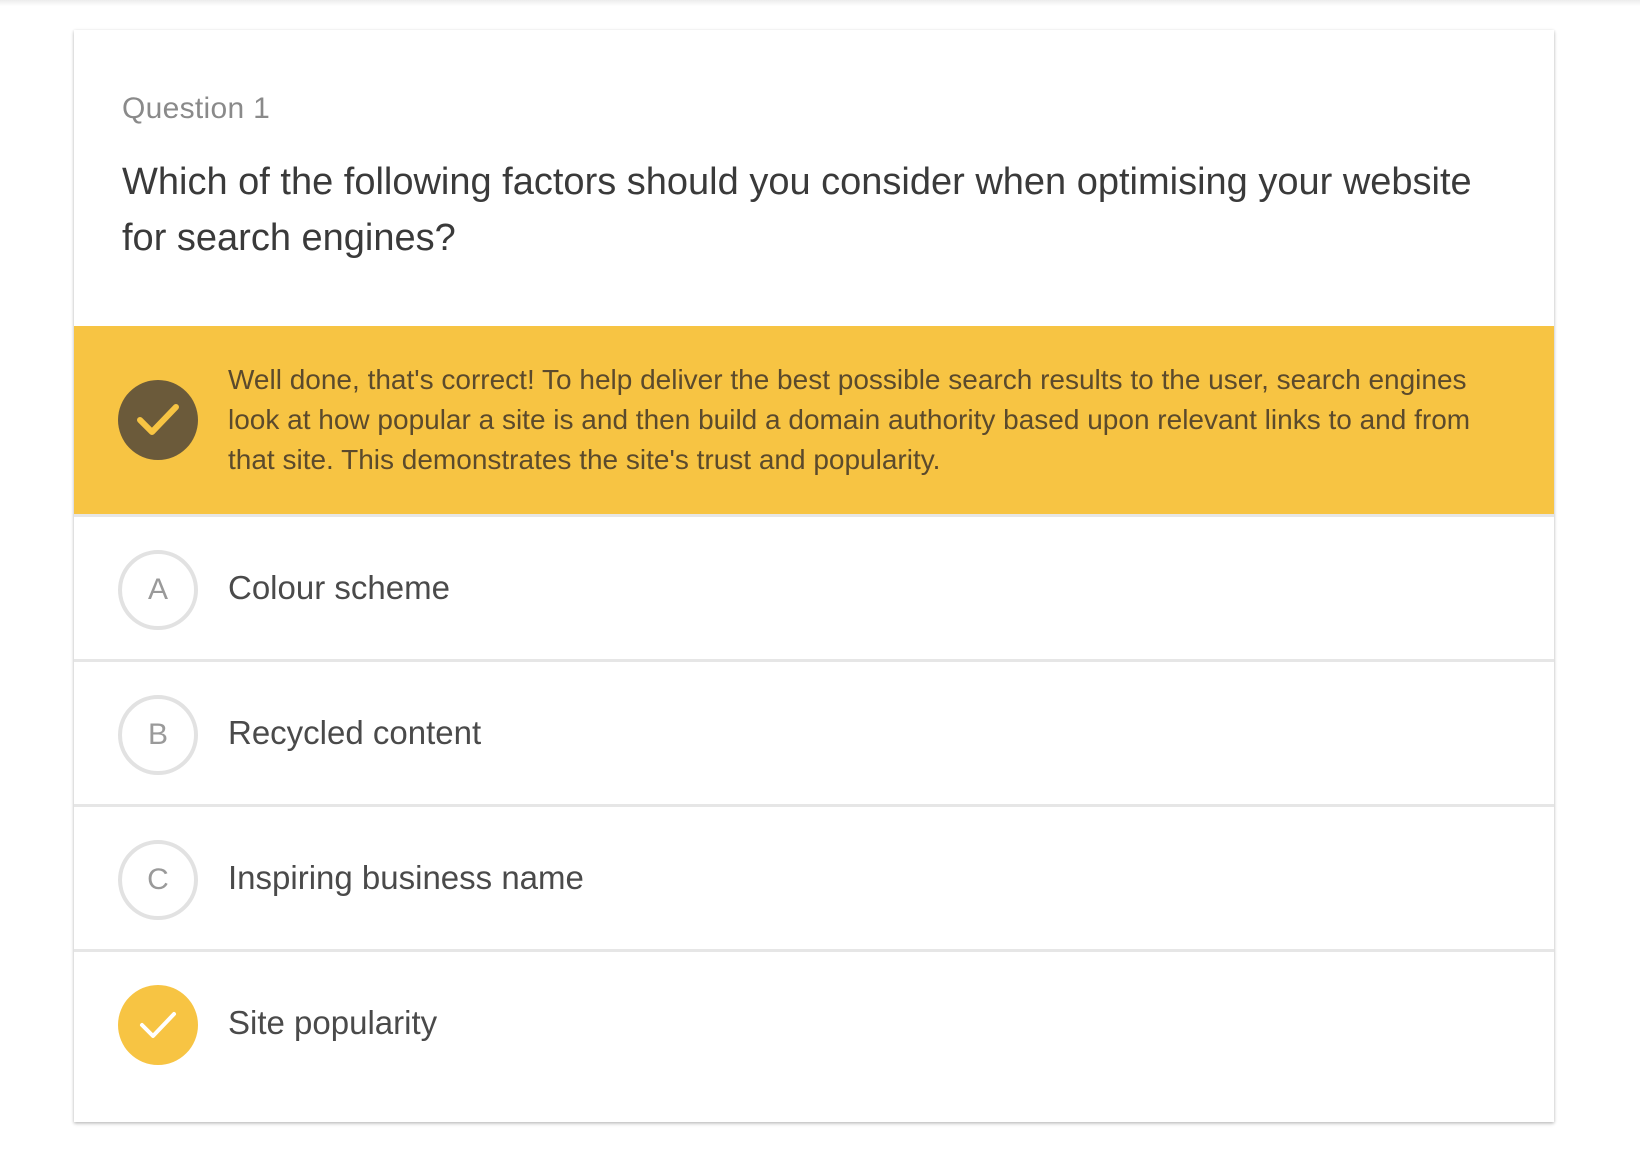 This screenshot has width=1640, height=1160. What do you see at coordinates (814, 734) in the screenshot?
I see `option-b: B Recycled content` at bounding box center [814, 734].